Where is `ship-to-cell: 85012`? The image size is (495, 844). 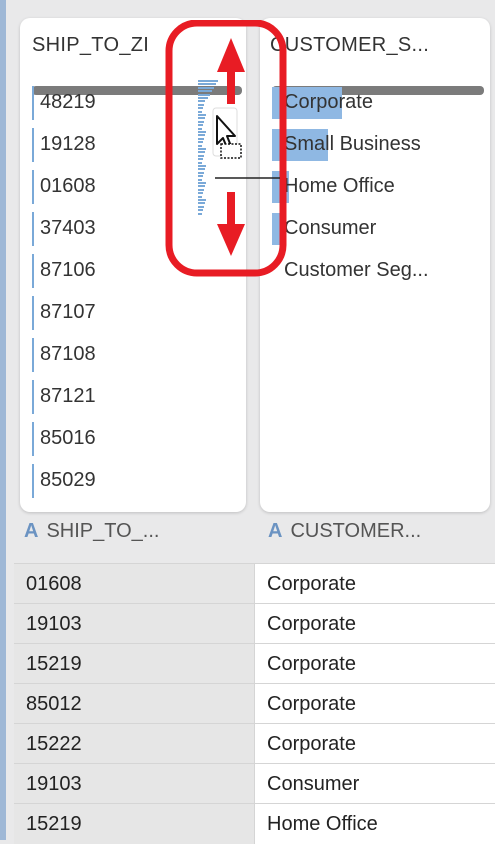 ship-to-cell: 85012 is located at coordinates (134, 704).